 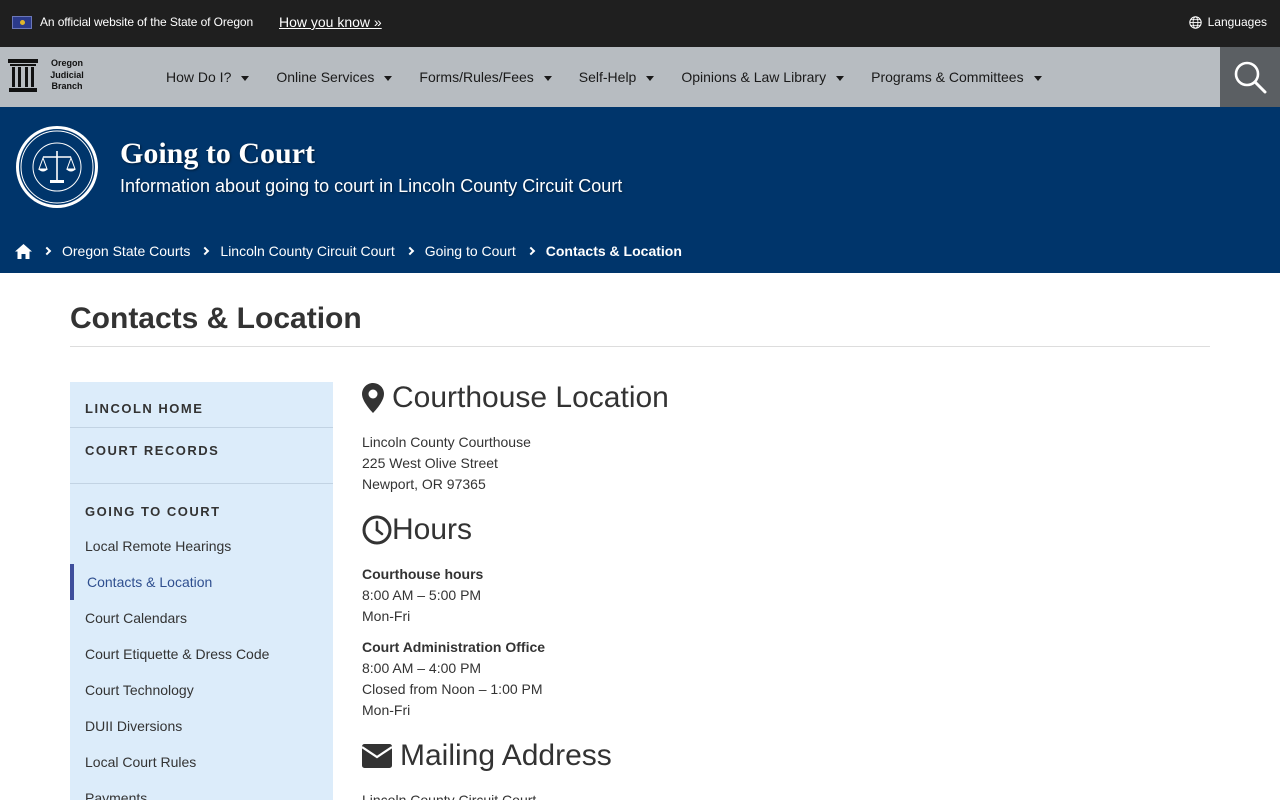 What do you see at coordinates (423, 574) in the screenshot?
I see `courthouse-hours-label: Courthouse hours` at bounding box center [423, 574].